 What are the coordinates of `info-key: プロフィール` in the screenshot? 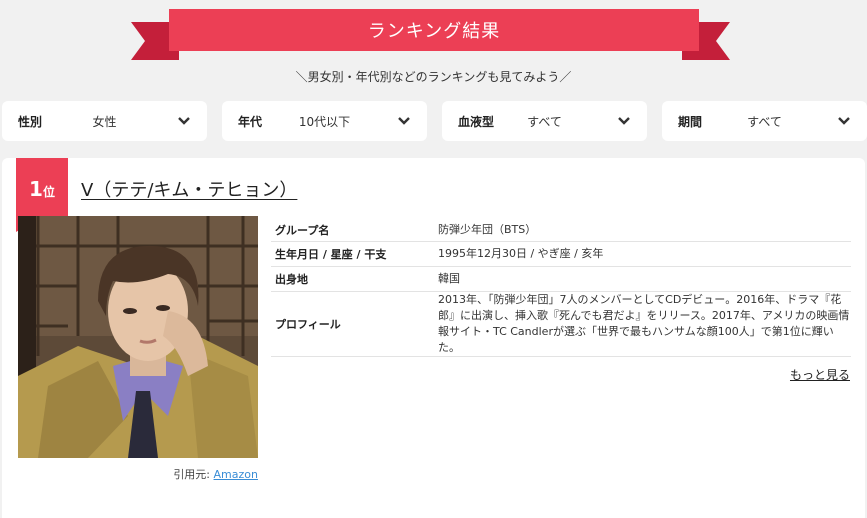 It's located at (351, 324).